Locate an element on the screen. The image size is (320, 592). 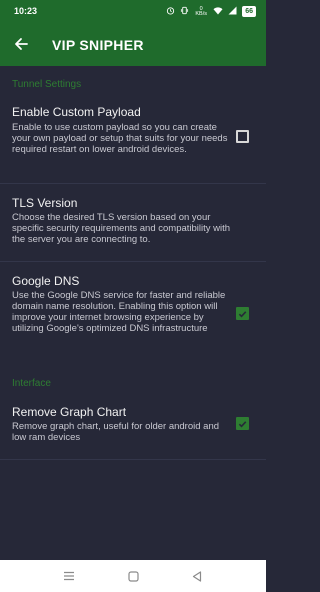
signal-icon is located at coordinates (232, 11).